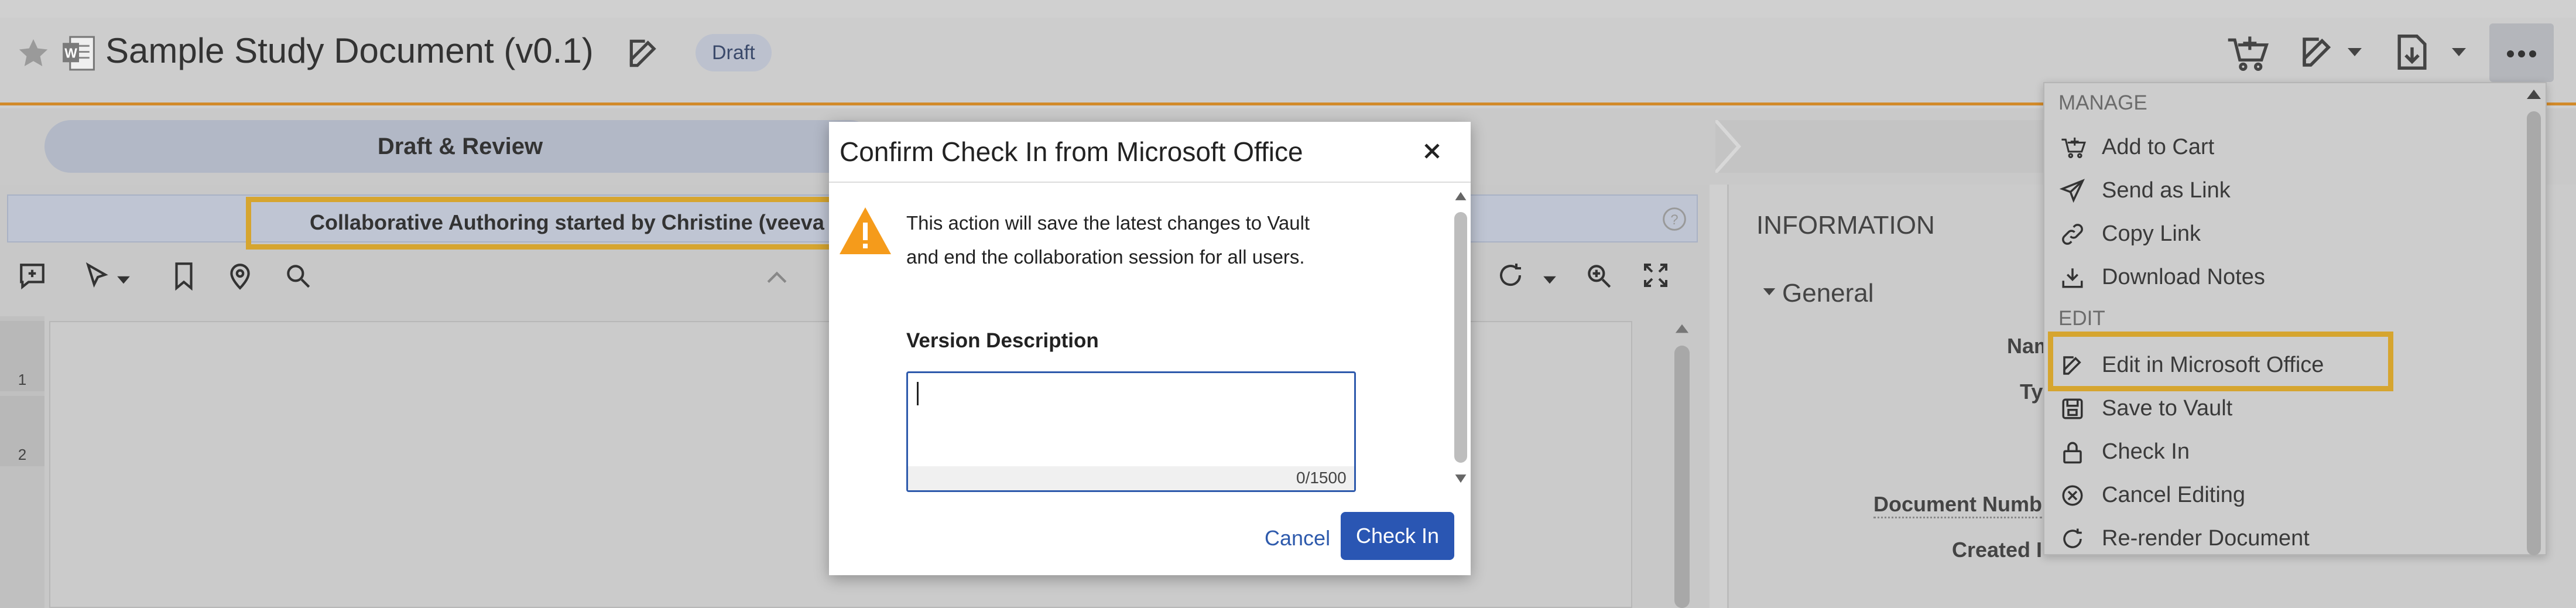 The image size is (2576, 608). I want to click on workflow-chevron, so click(1733, 146).